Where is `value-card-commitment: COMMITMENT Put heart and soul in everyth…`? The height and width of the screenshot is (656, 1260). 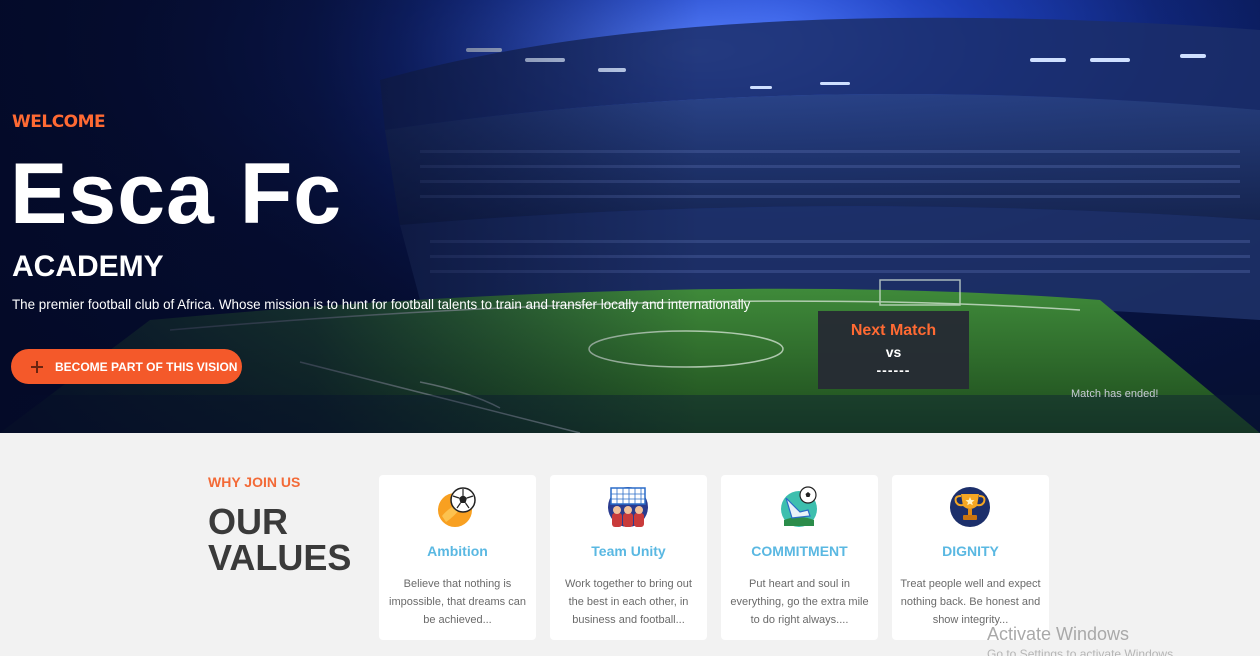 value-card-commitment: COMMITMENT Put heart and soul in everyth… is located at coordinates (799, 557).